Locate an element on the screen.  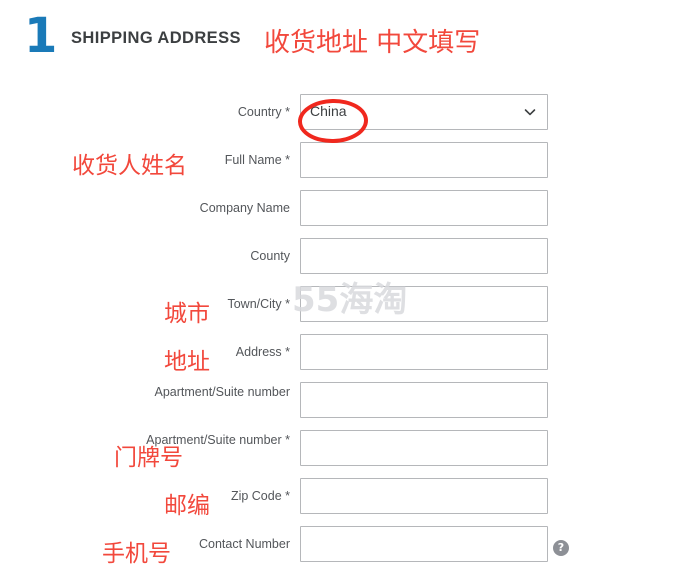
full-name-input is located at coordinates (424, 160).